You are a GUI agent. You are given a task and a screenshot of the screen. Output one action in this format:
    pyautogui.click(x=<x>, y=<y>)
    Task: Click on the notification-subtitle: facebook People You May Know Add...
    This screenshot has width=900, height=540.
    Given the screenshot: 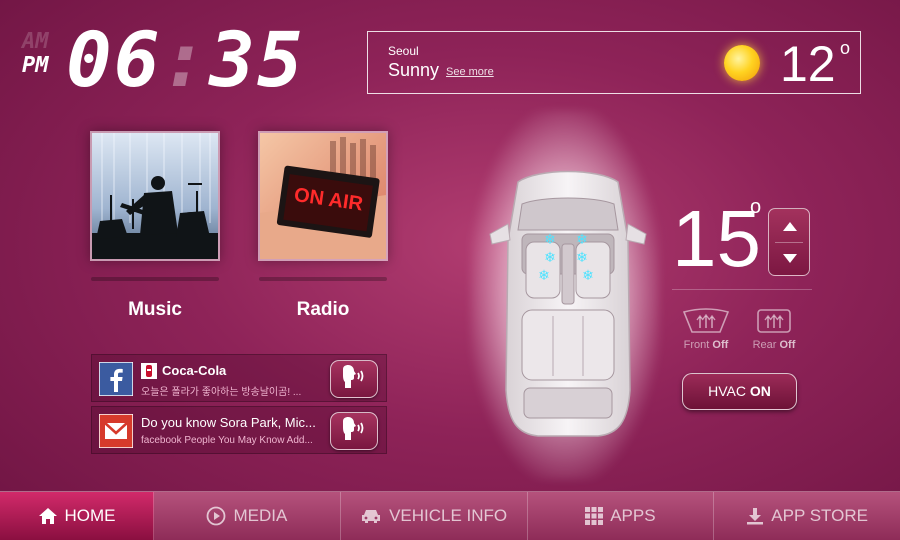 What is the action you would take?
    pyautogui.click(x=227, y=440)
    